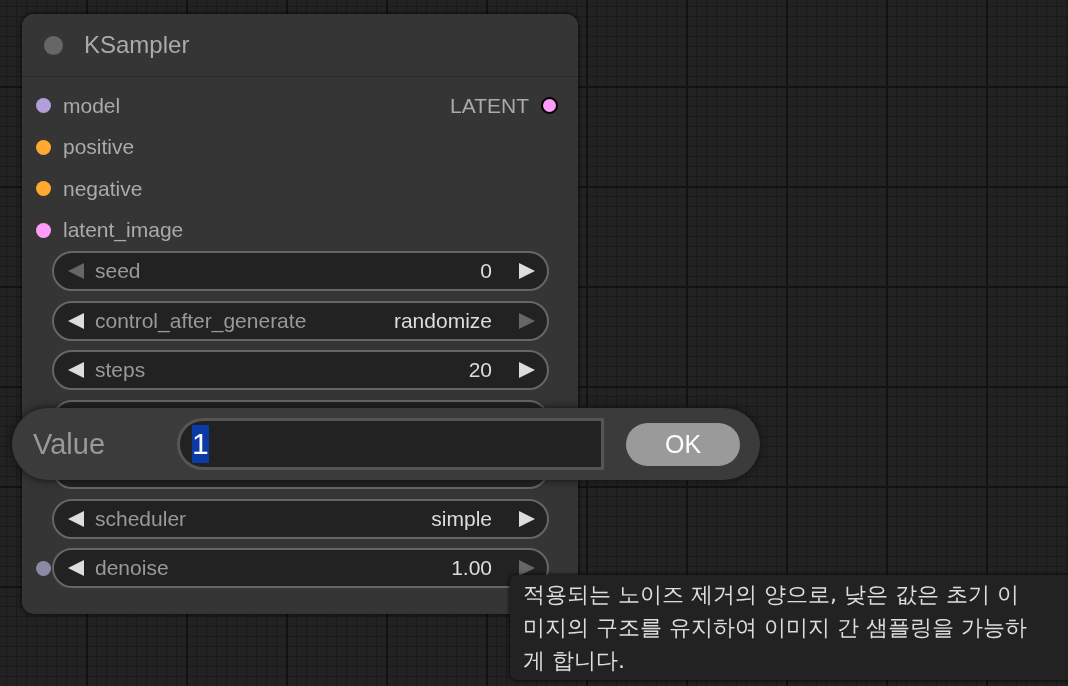 The image size is (1068, 686). I want to click on widget-label: control_after_generate, so click(201, 320).